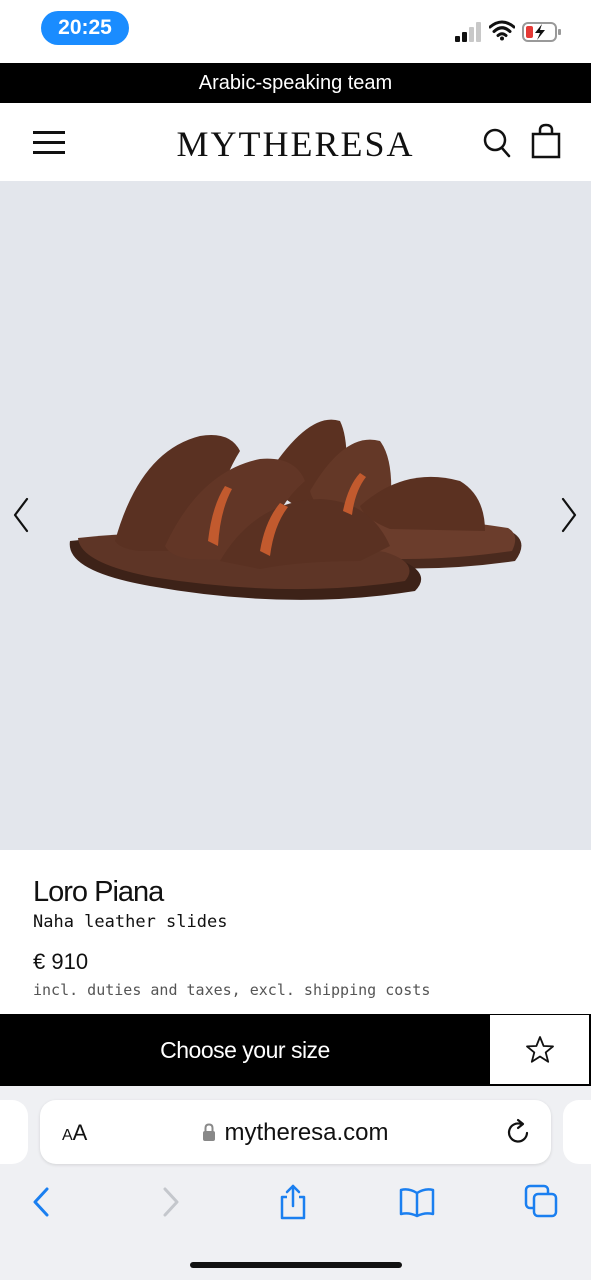  Describe the element at coordinates (209, 1132) in the screenshot. I see `lock-icon` at that location.